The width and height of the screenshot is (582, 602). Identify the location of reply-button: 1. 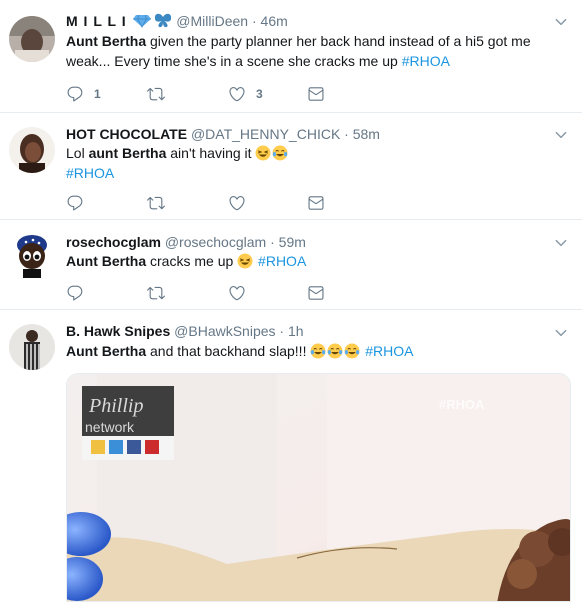
(83, 94).